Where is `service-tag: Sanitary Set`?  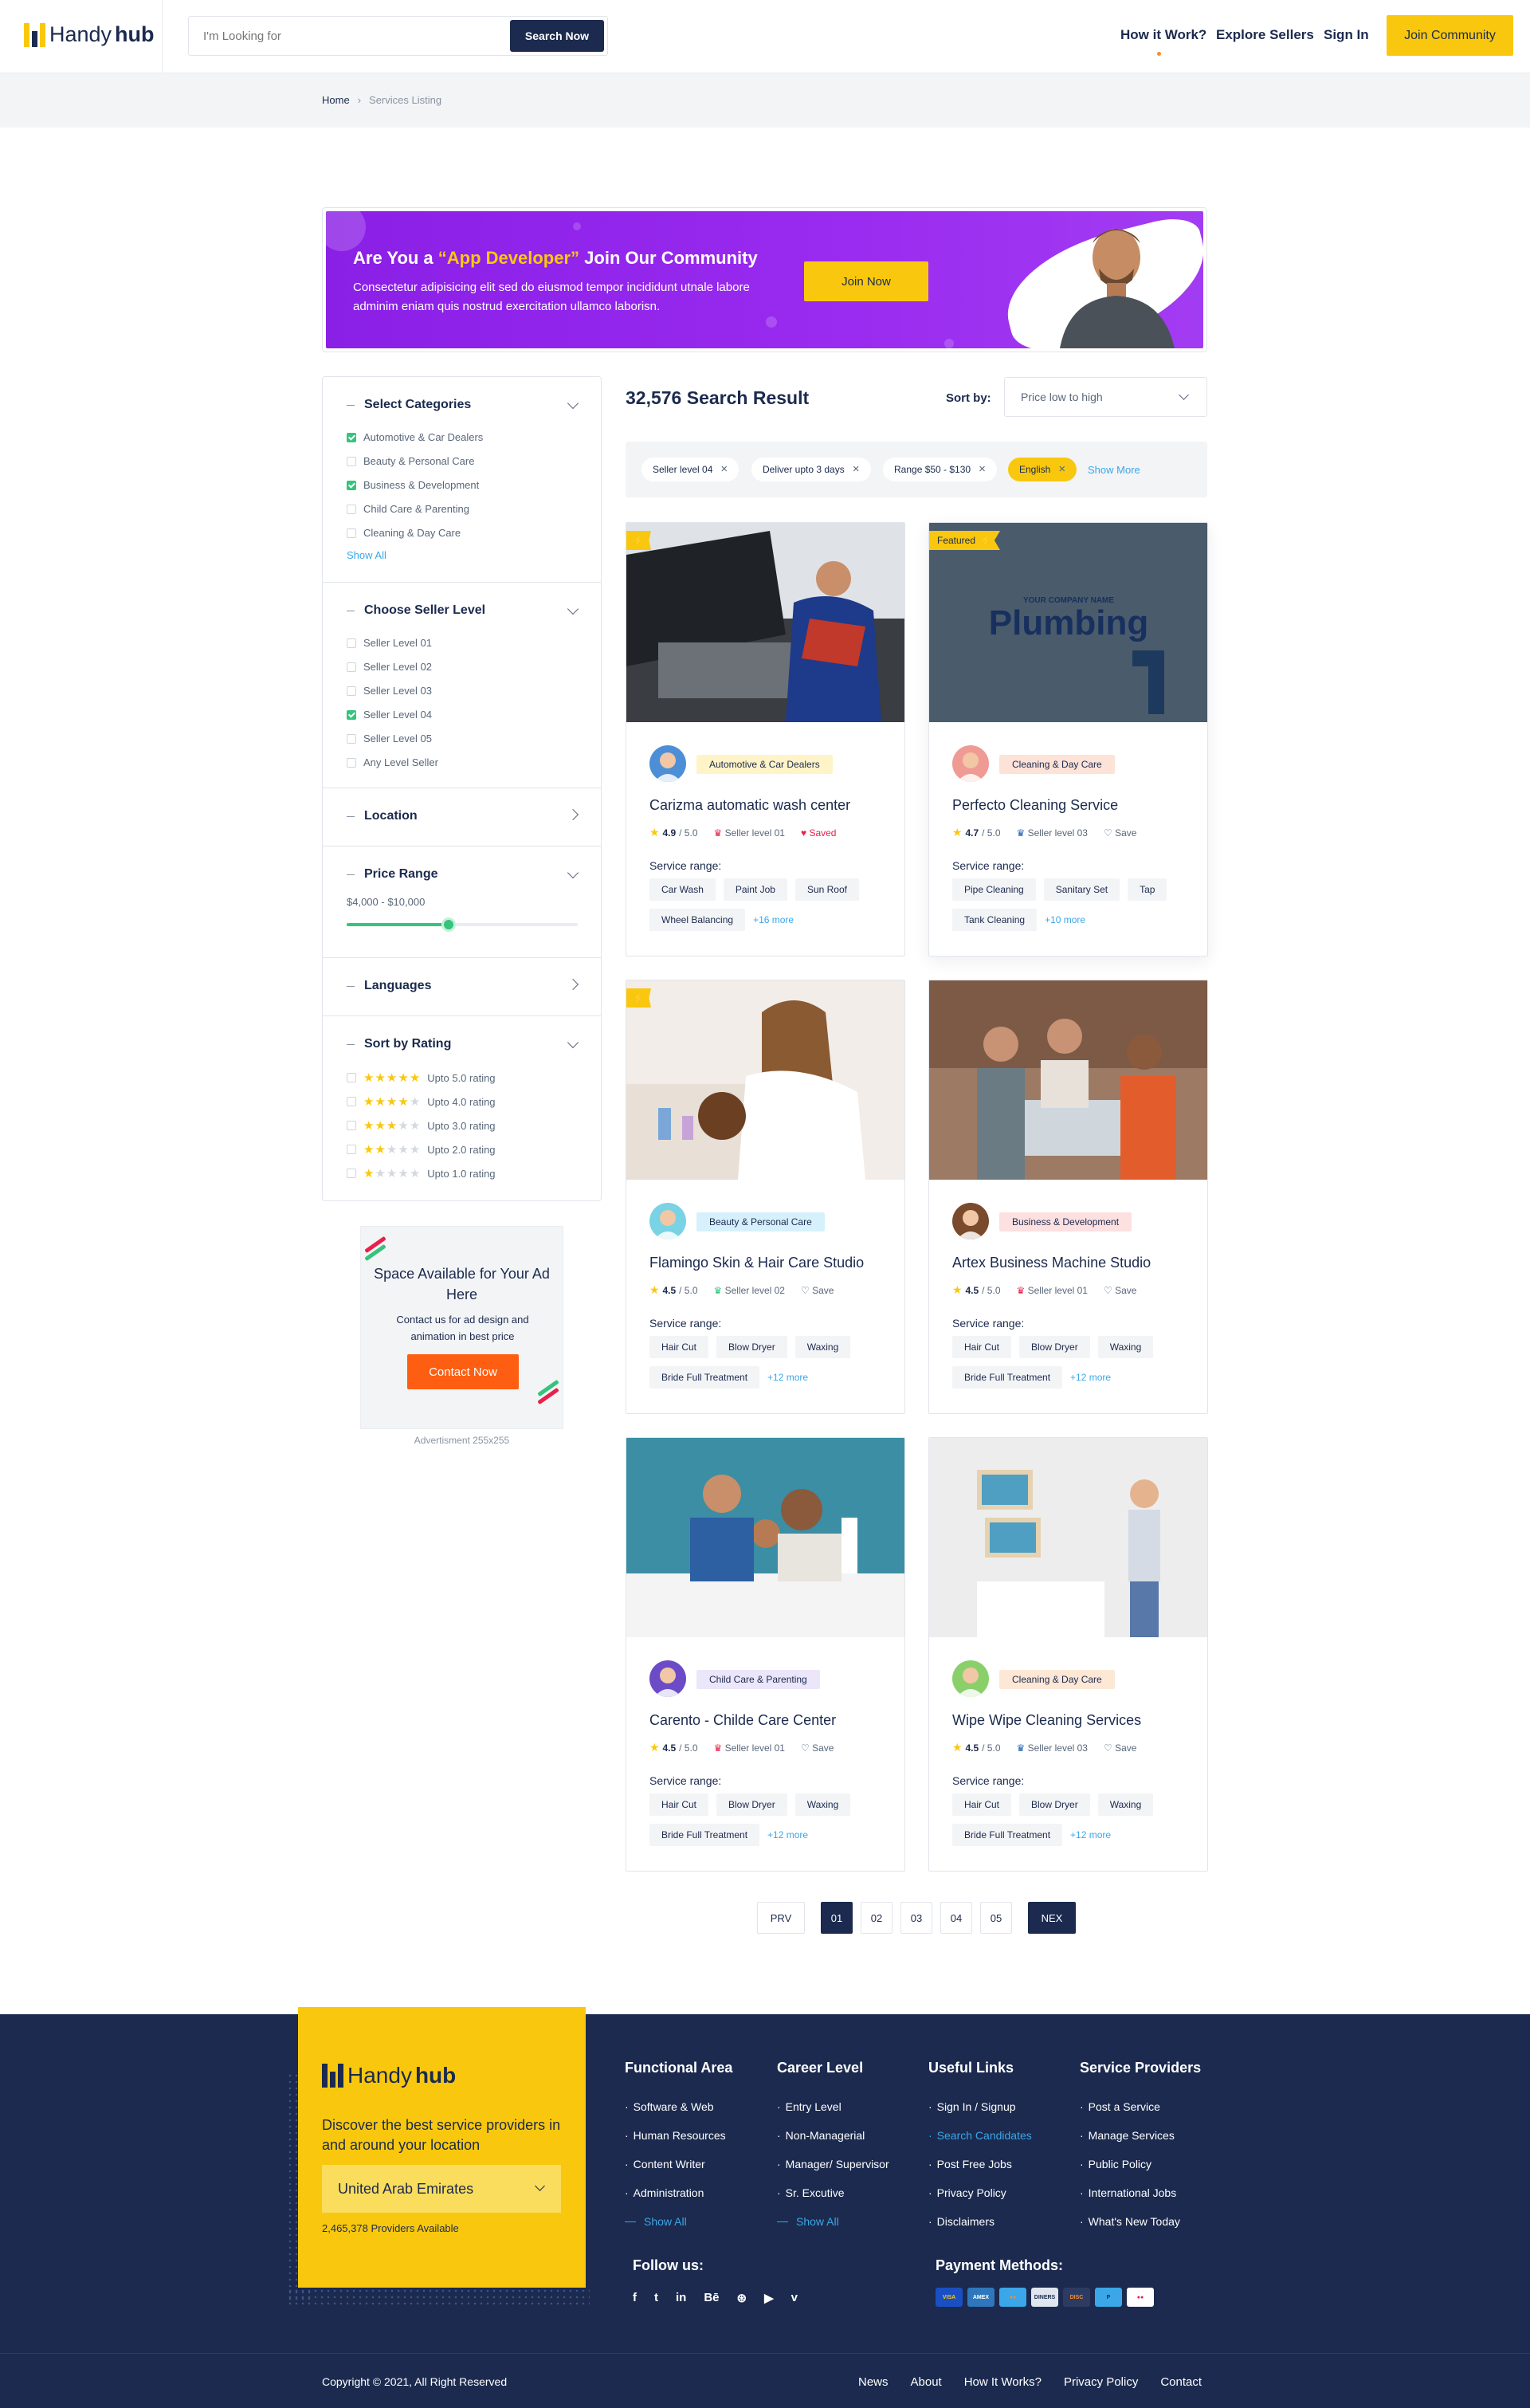 service-tag: Sanitary Set is located at coordinates (1081, 889).